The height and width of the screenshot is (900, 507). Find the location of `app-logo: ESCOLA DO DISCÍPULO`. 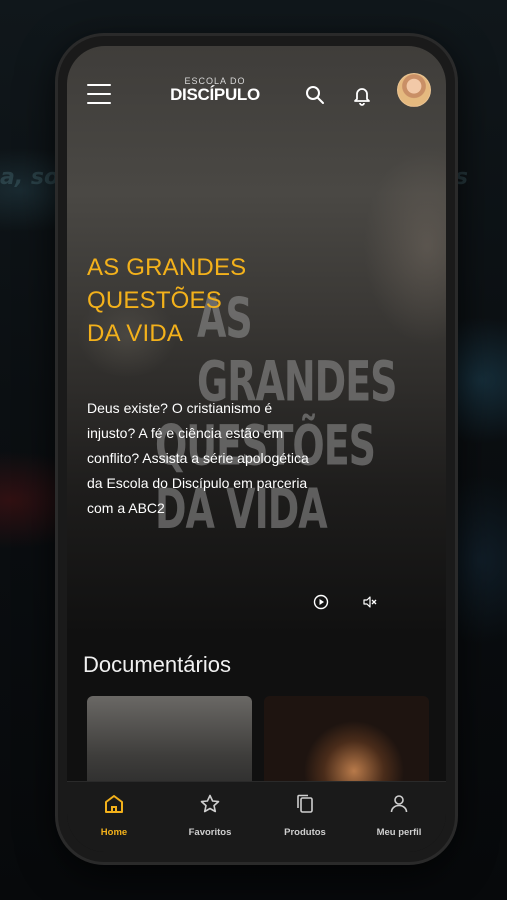

app-logo: ESCOLA DO DISCÍPULO is located at coordinates (215, 90).